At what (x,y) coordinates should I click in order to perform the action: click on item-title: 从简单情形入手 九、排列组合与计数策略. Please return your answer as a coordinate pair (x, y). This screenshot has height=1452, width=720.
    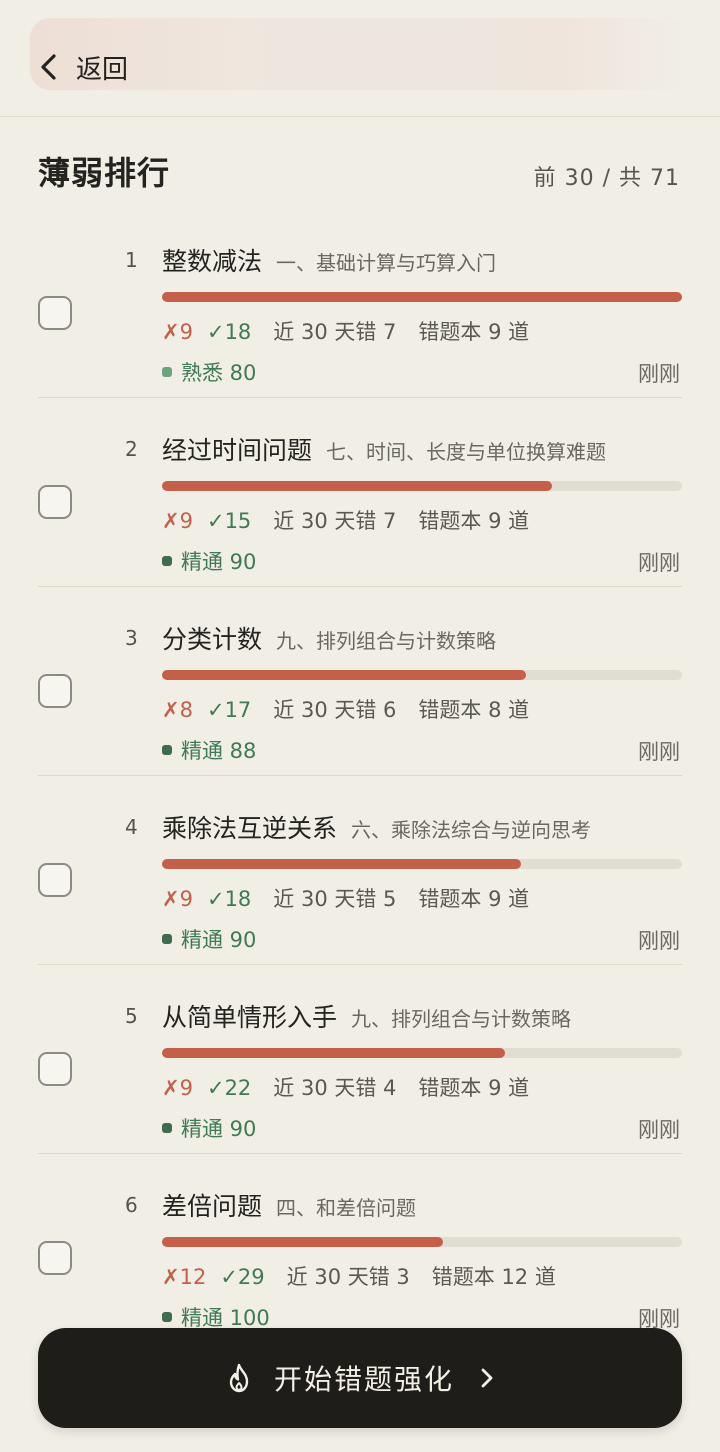
    Looking at the image, I should click on (366, 1016).